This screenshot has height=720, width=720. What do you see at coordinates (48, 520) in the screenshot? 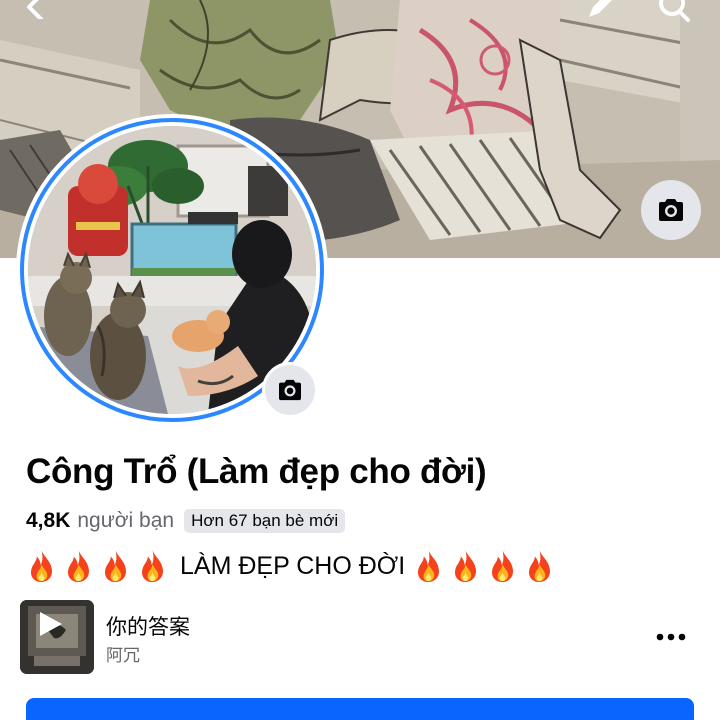
I see `friend-count: 4,8K` at bounding box center [48, 520].